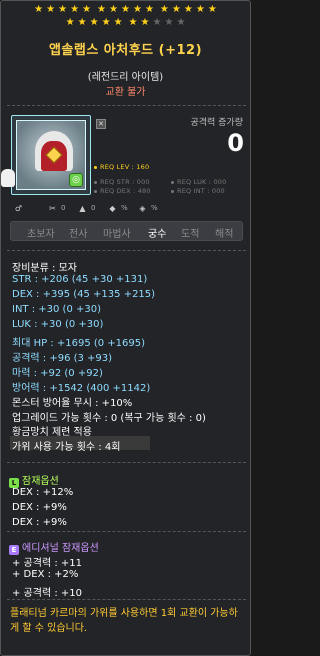  Describe the element at coordinates (117, 234) in the screenshot. I see `job-magician: 마법사` at that location.